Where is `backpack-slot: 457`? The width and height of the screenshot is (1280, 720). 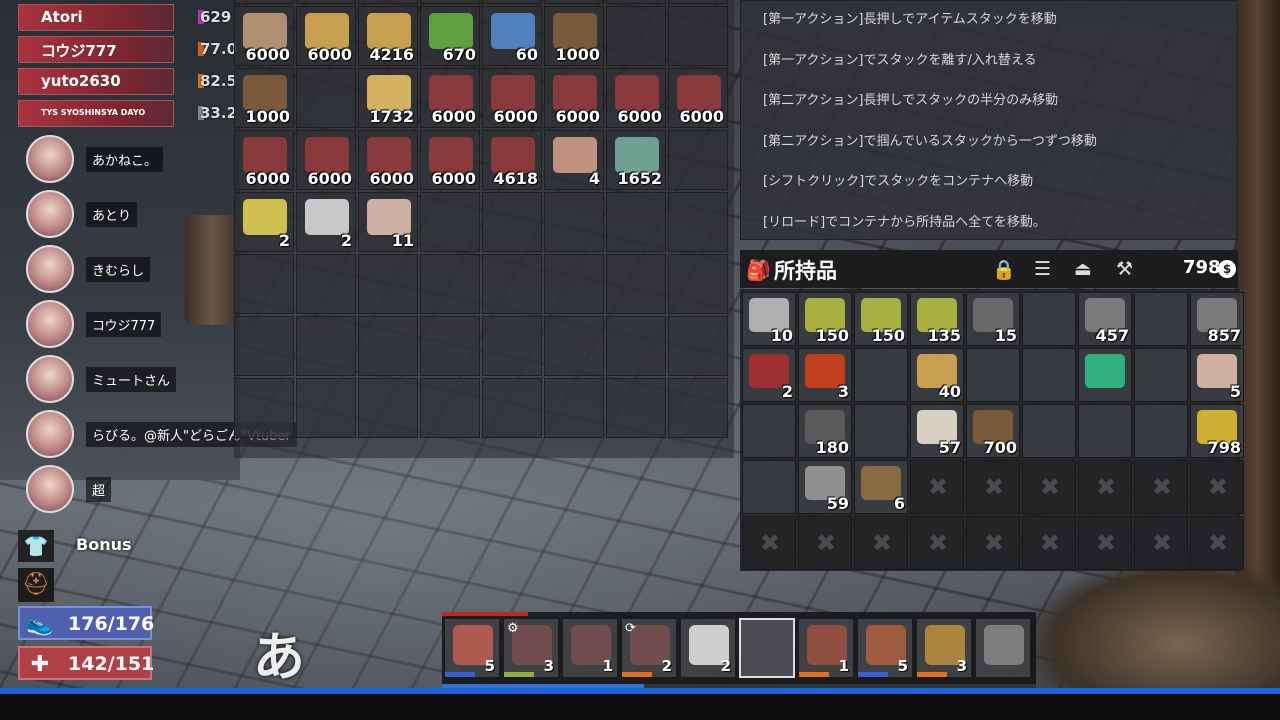 backpack-slot: 457 is located at coordinates (1105, 319).